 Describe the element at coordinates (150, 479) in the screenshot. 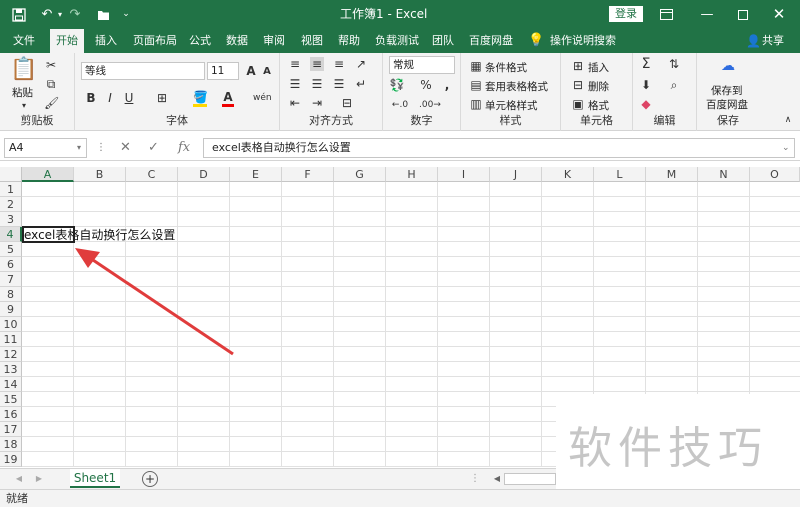

I see `add-sheet-icon: +` at that location.